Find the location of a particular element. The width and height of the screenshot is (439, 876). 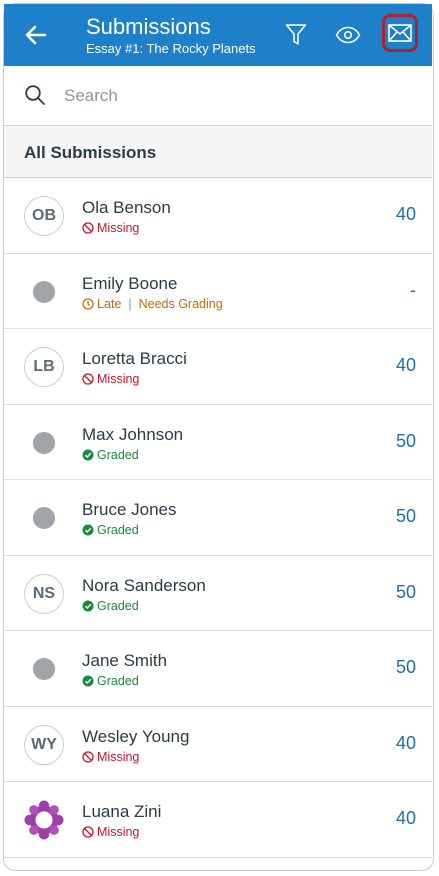

student-name: Ola Benson is located at coordinates (126, 207).